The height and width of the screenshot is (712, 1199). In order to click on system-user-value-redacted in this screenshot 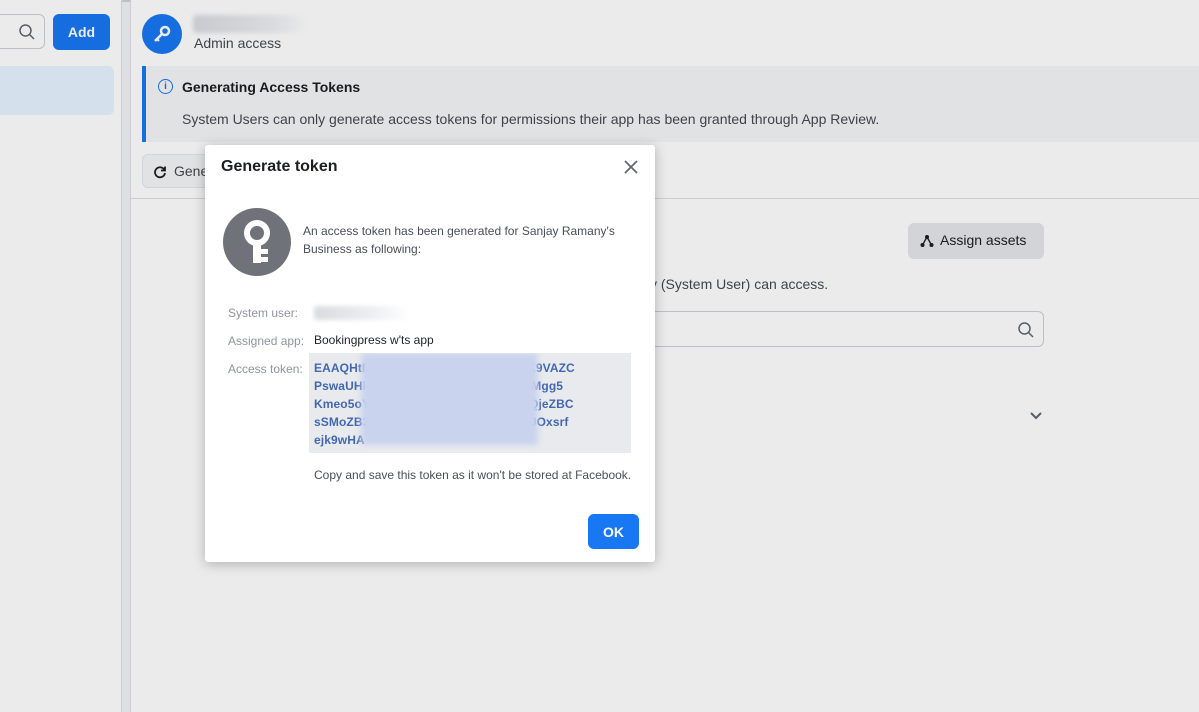, I will do `click(361, 313)`.